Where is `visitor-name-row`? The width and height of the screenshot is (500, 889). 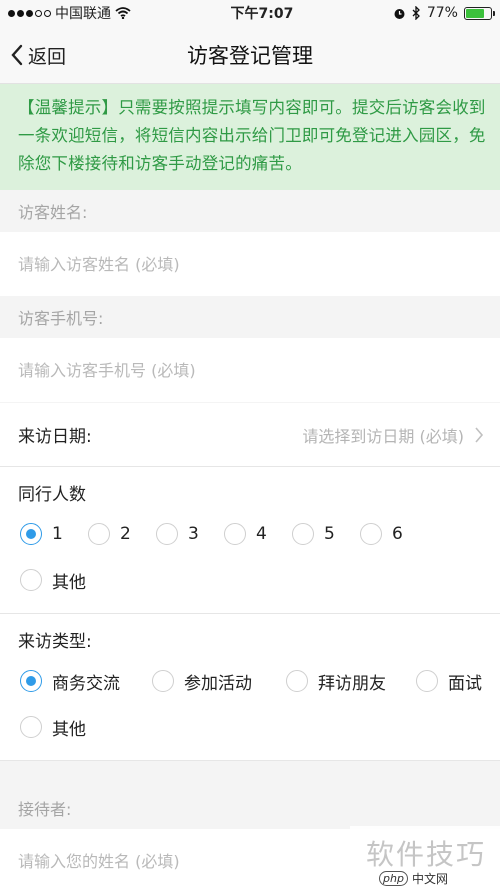
visitor-name-row is located at coordinates (250, 264).